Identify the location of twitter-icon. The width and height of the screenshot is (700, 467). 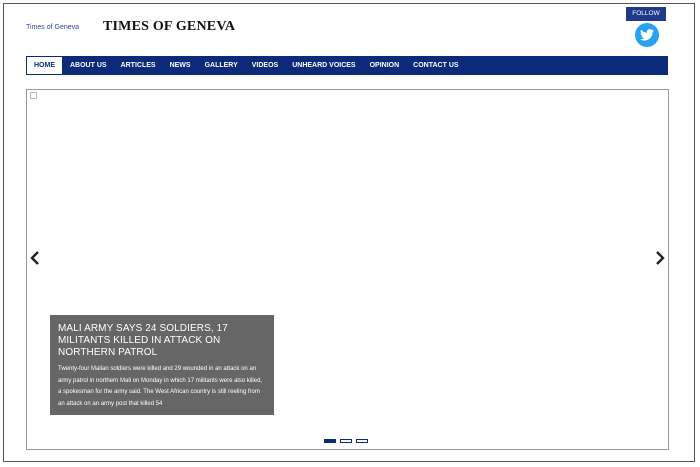
(647, 35).